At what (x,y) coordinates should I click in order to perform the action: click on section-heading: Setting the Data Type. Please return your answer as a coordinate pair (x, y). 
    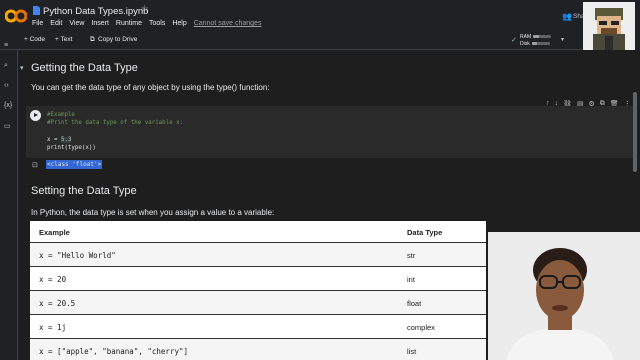
    Looking at the image, I should click on (84, 191).